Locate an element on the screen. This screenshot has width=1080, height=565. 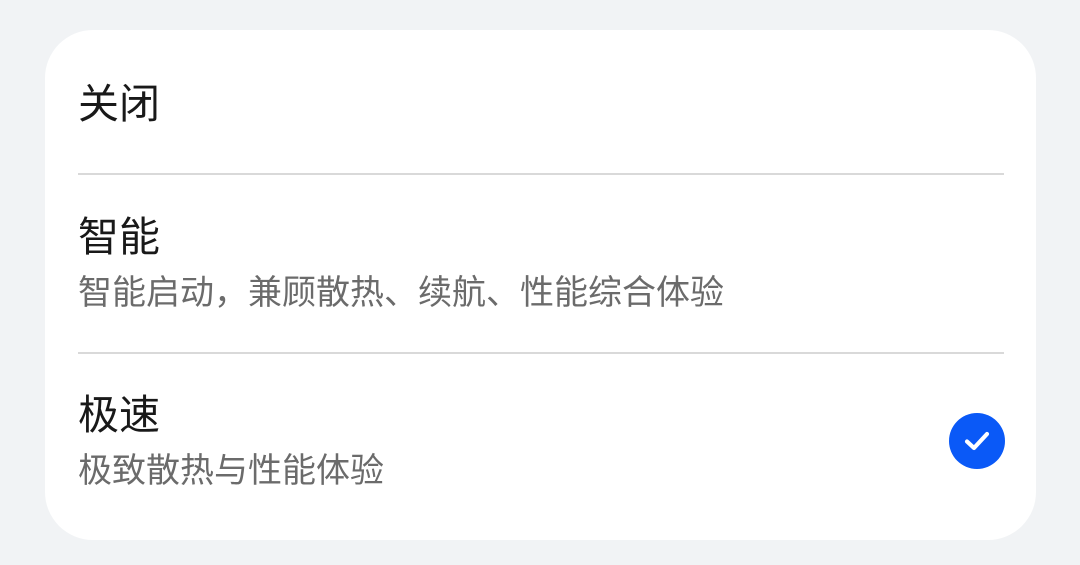
check-icon is located at coordinates (977, 441).